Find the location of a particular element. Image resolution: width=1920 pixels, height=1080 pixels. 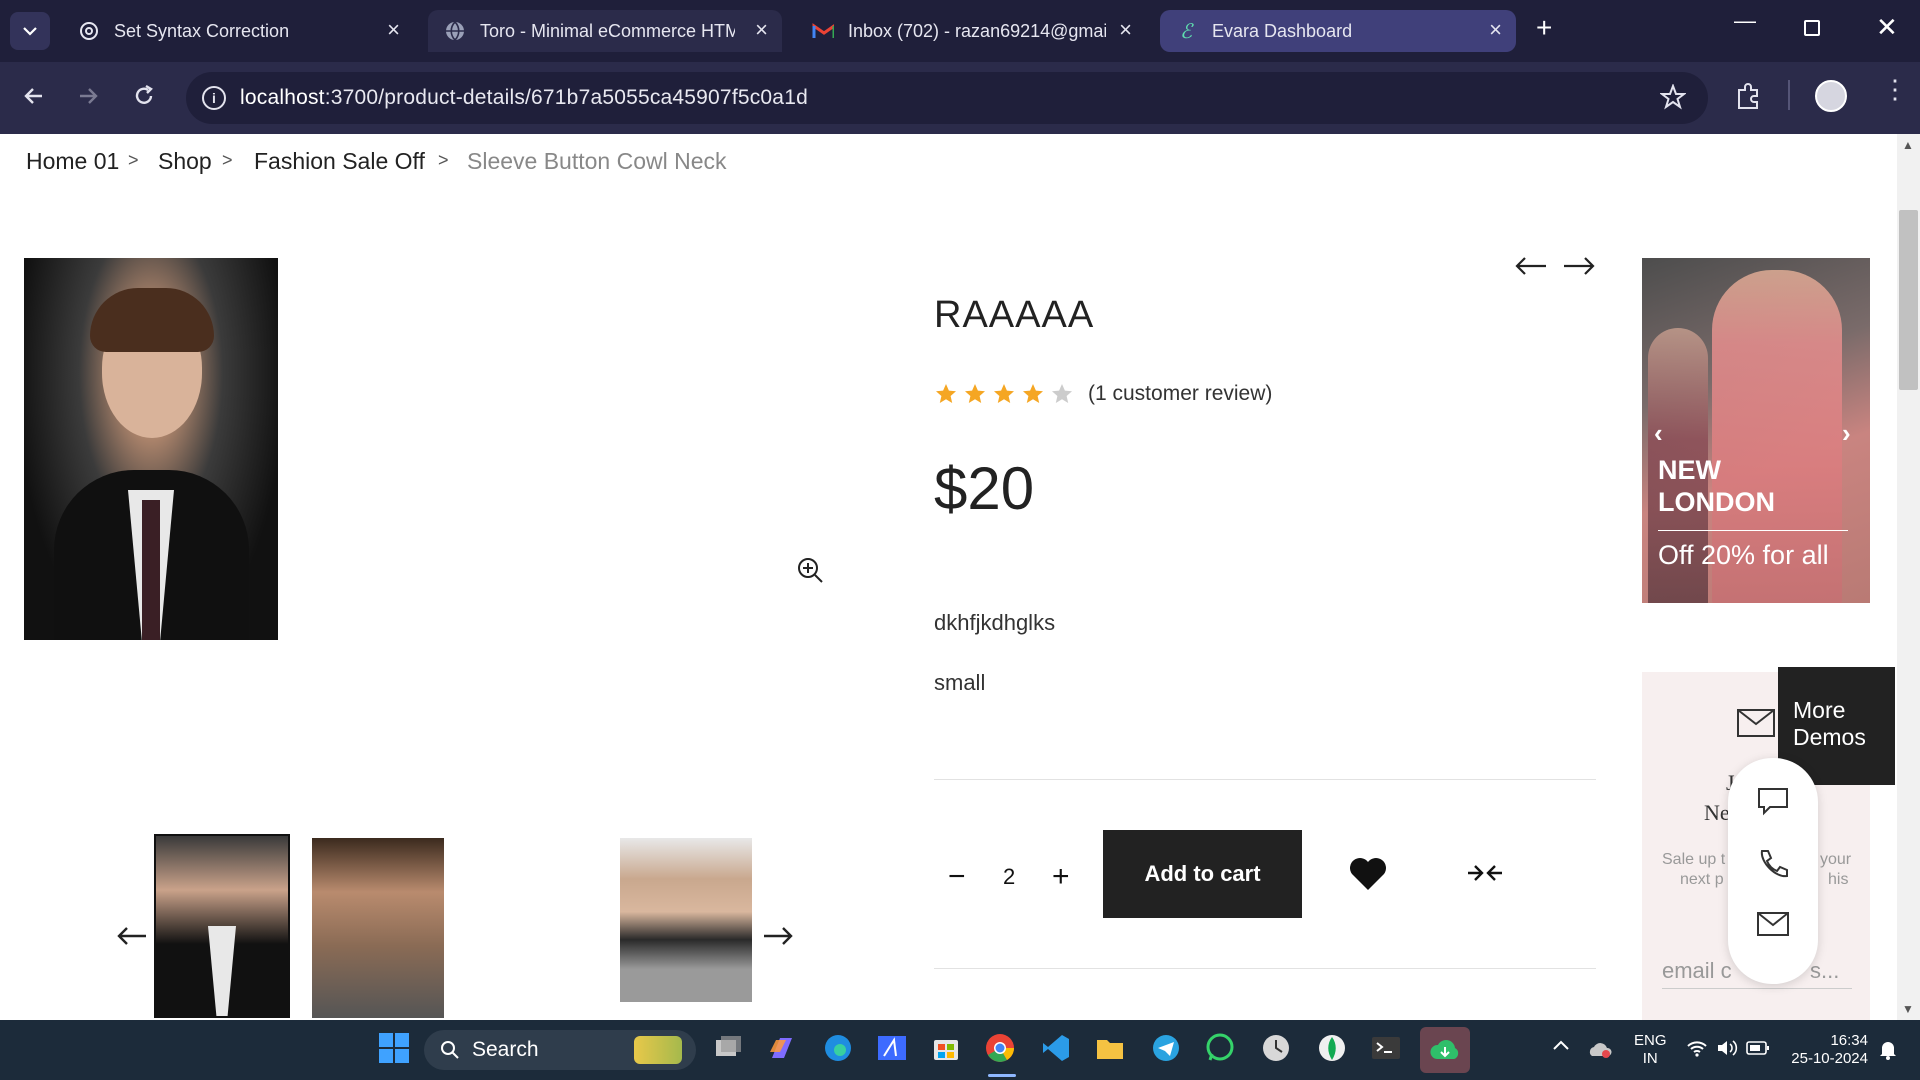

newsletter-sub-part: your is located at coordinates (1836, 859).